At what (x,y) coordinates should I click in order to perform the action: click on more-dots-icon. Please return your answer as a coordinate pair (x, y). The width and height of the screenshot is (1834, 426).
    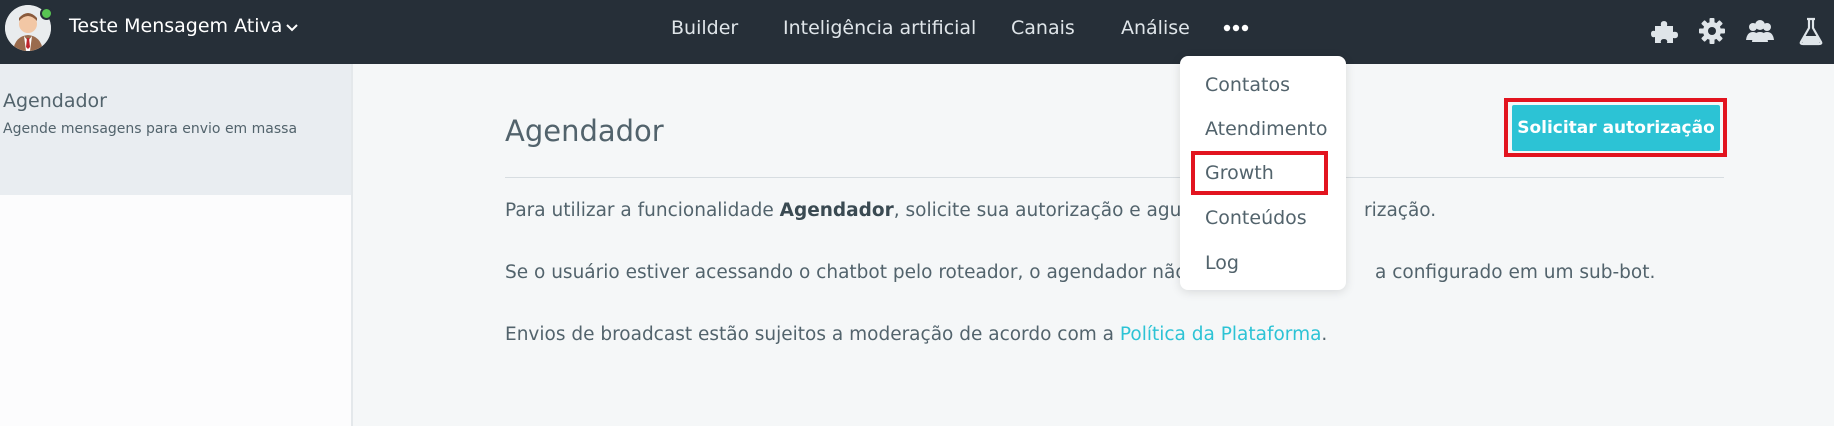
    Looking at the image, I should click on (1236, 28).